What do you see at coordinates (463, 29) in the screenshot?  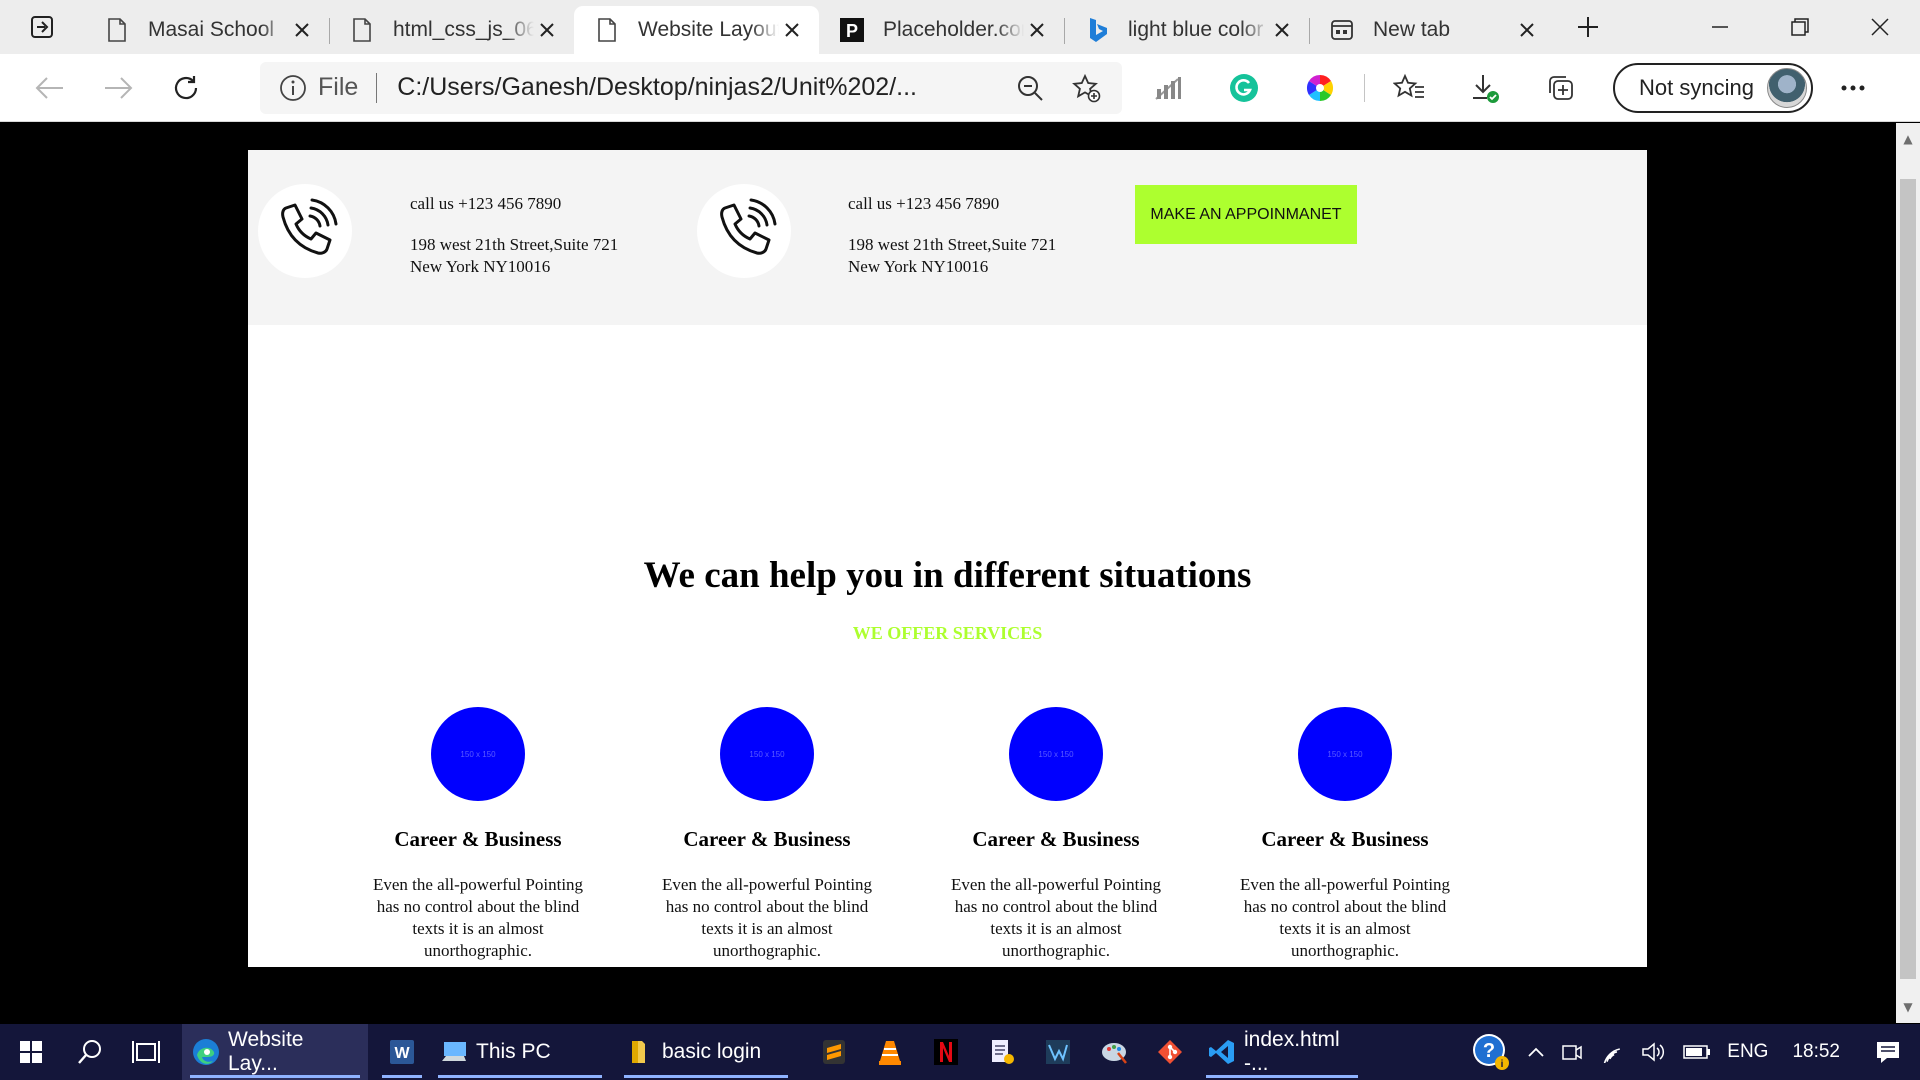 I see `tab-title: html_css_js_06` at bounding box center [463, 29].